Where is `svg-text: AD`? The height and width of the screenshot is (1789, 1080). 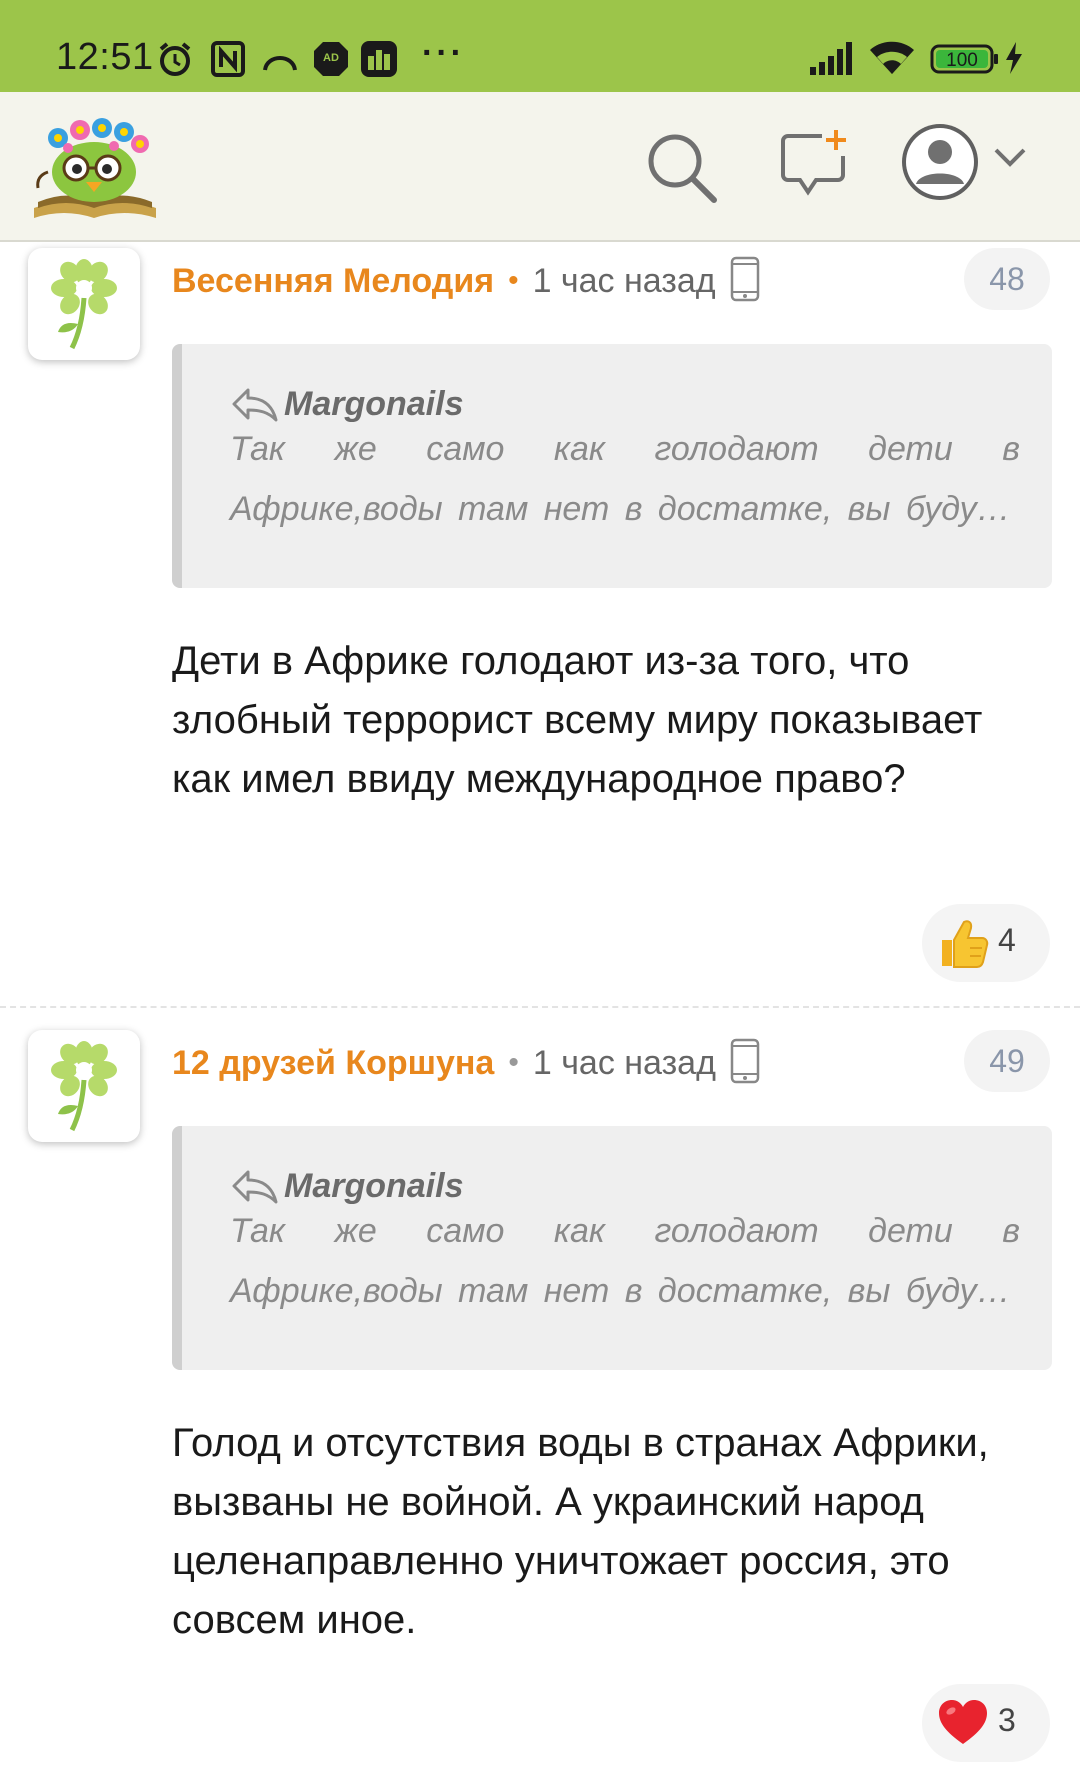 svg-text: AD is located at coordinates (331, 58).